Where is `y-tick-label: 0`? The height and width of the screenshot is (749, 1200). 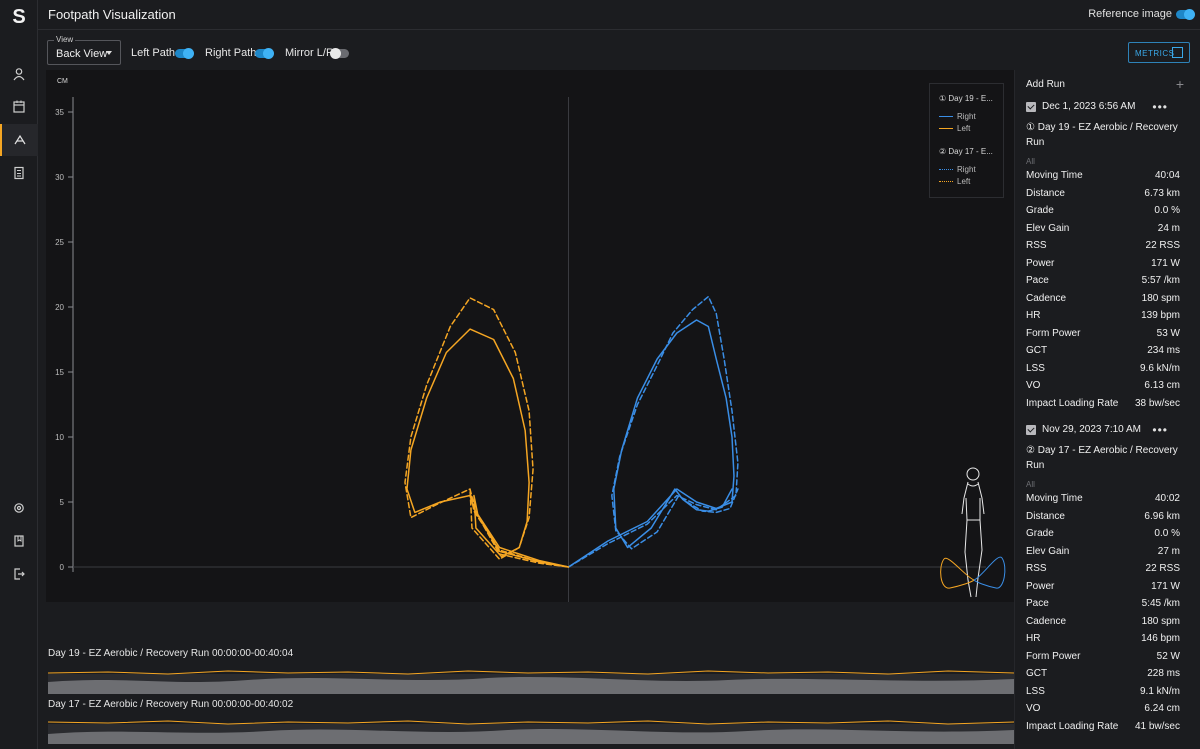
y-tick-label: 0 is located at coordinates (62, 567).